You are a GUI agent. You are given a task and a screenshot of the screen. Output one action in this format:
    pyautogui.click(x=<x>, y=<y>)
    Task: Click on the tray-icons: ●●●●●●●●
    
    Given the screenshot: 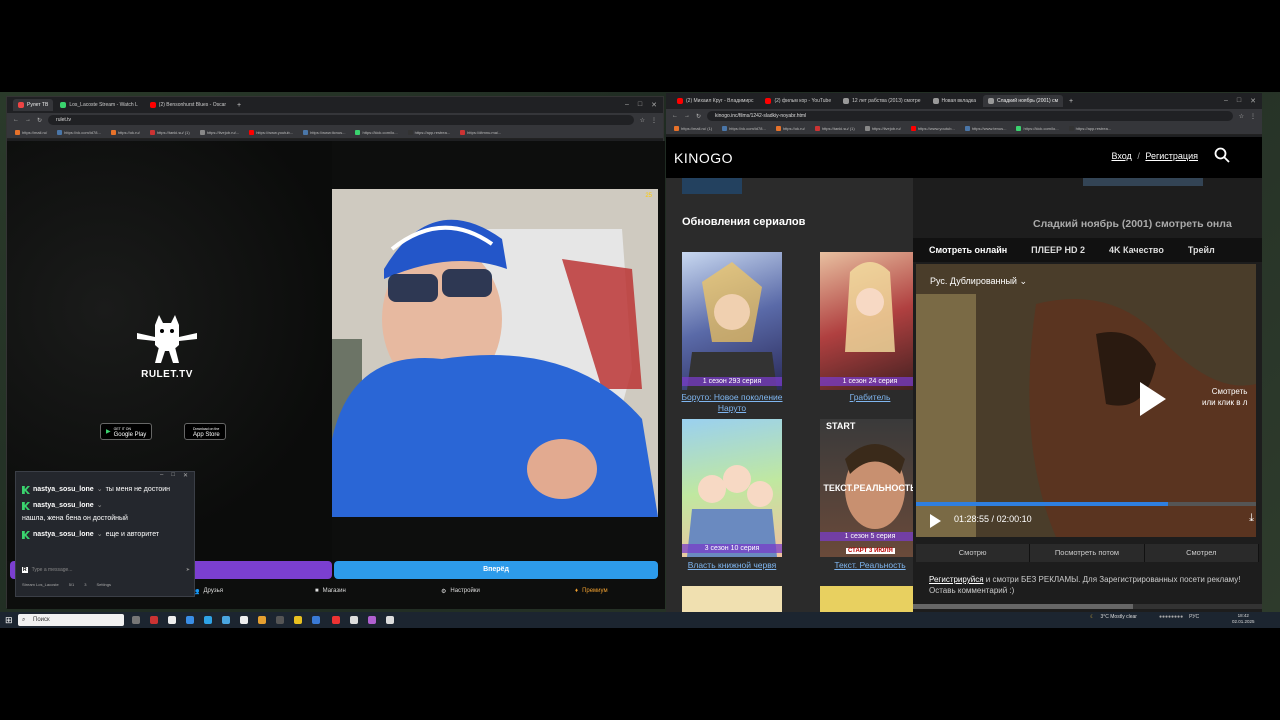 What is the action you would take?
    pyautogui.click(x=1171, y=617)
    